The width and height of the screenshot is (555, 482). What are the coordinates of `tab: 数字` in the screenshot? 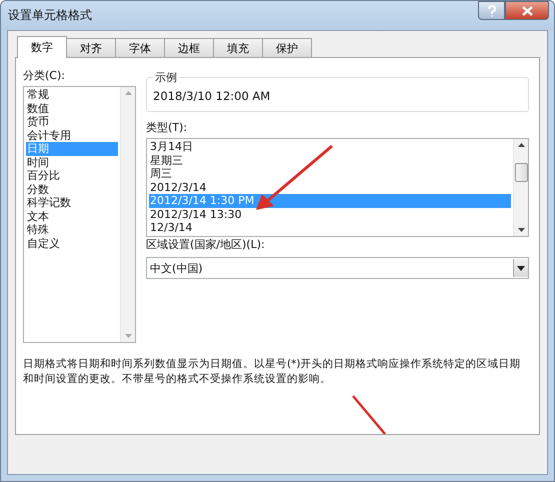 It's located at (42, 47).